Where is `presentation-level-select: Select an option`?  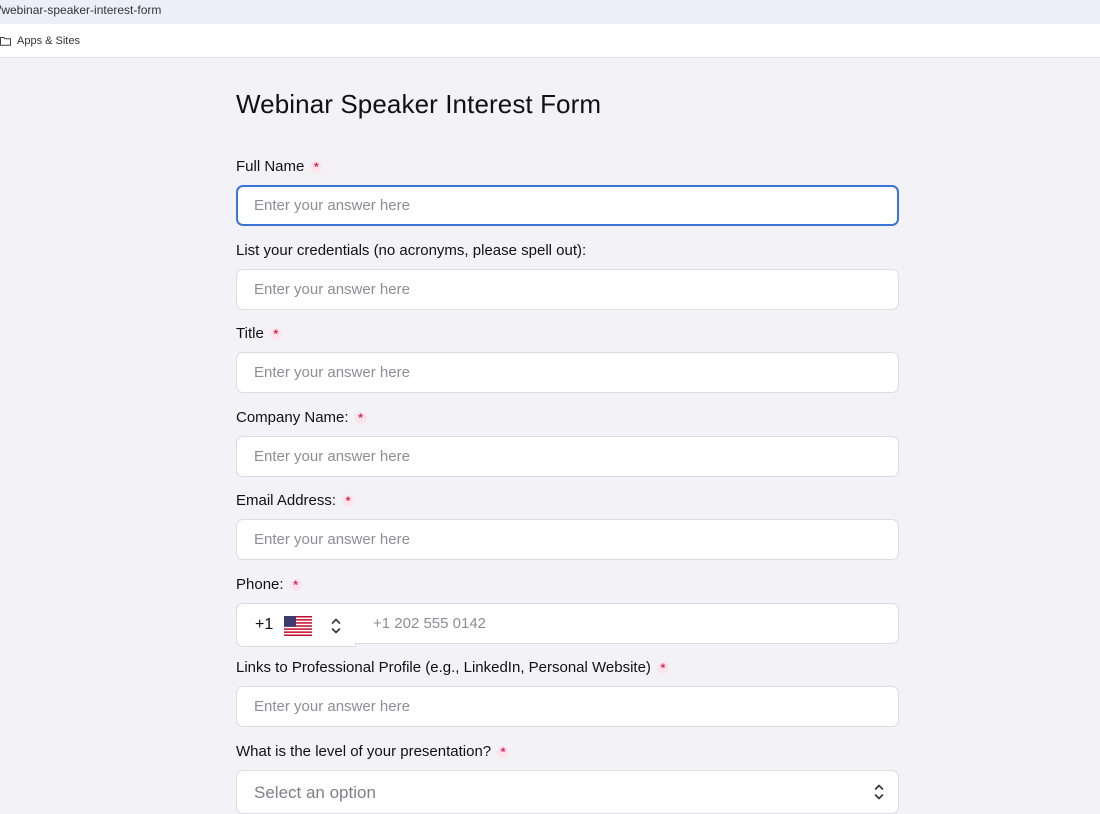 presentation-level-select: Select an option is located at coordinates (567, 792).